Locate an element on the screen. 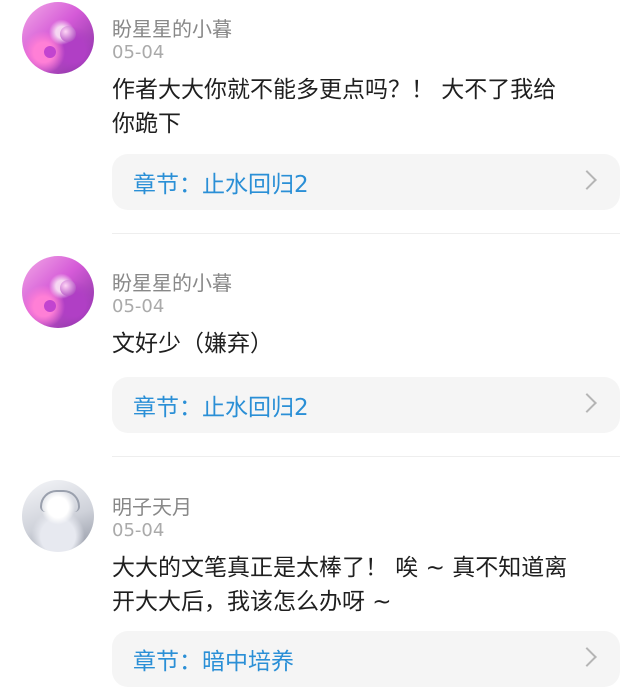  username: 明子天月 is located at coordinates (152, 505).